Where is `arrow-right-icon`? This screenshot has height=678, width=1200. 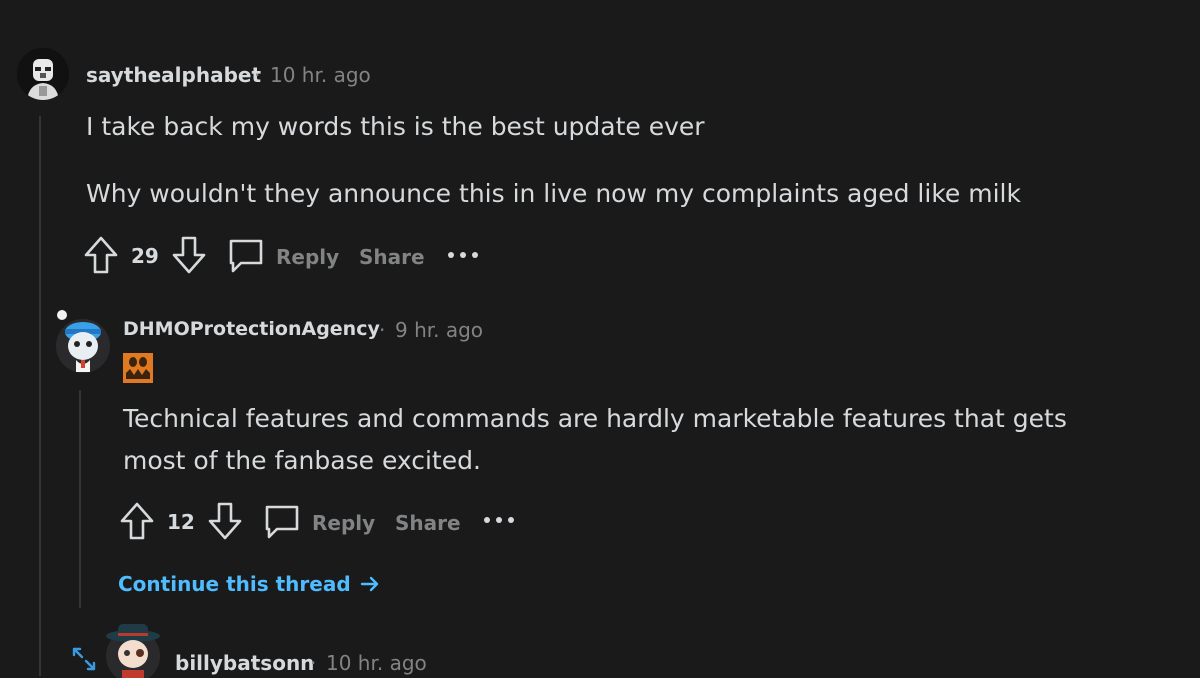 arrow-right-icon is located at coordinates (369, 584).